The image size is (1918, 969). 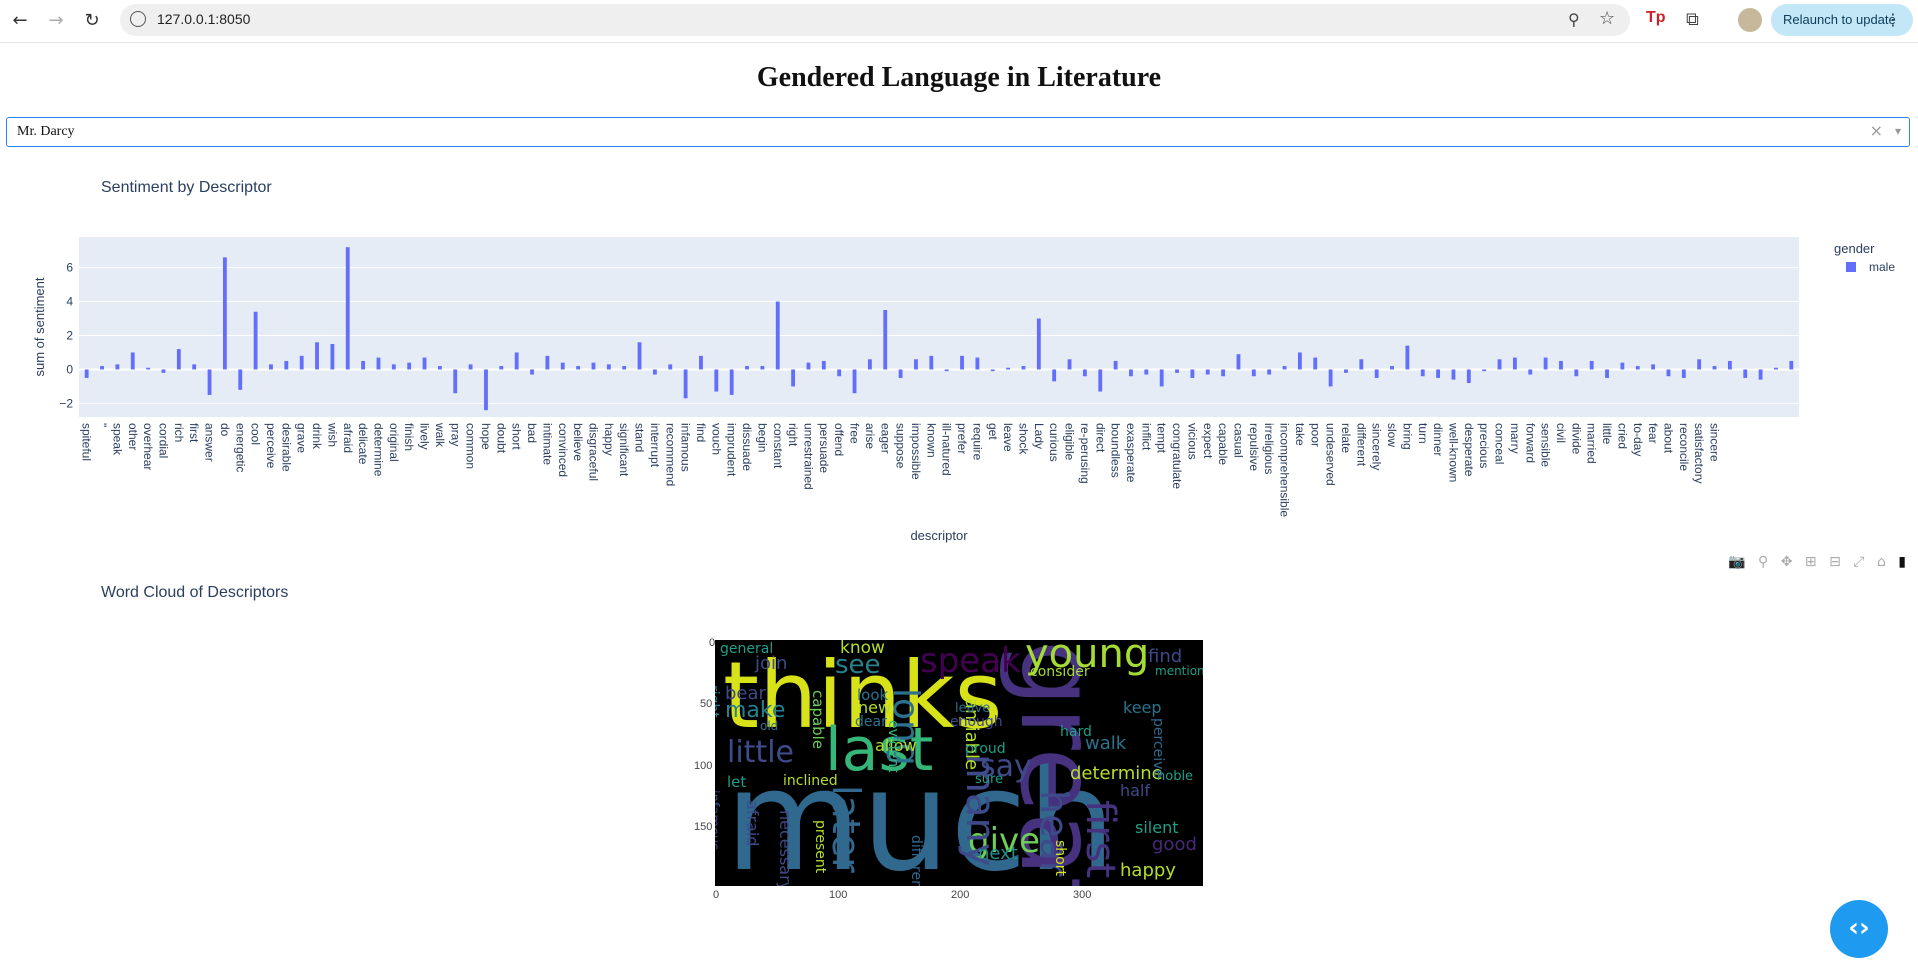 What do you see at coordinates (838, 895) in the screenshot?
I see `wordcloud-x-tick: 100` at bounding box center [838, 895].